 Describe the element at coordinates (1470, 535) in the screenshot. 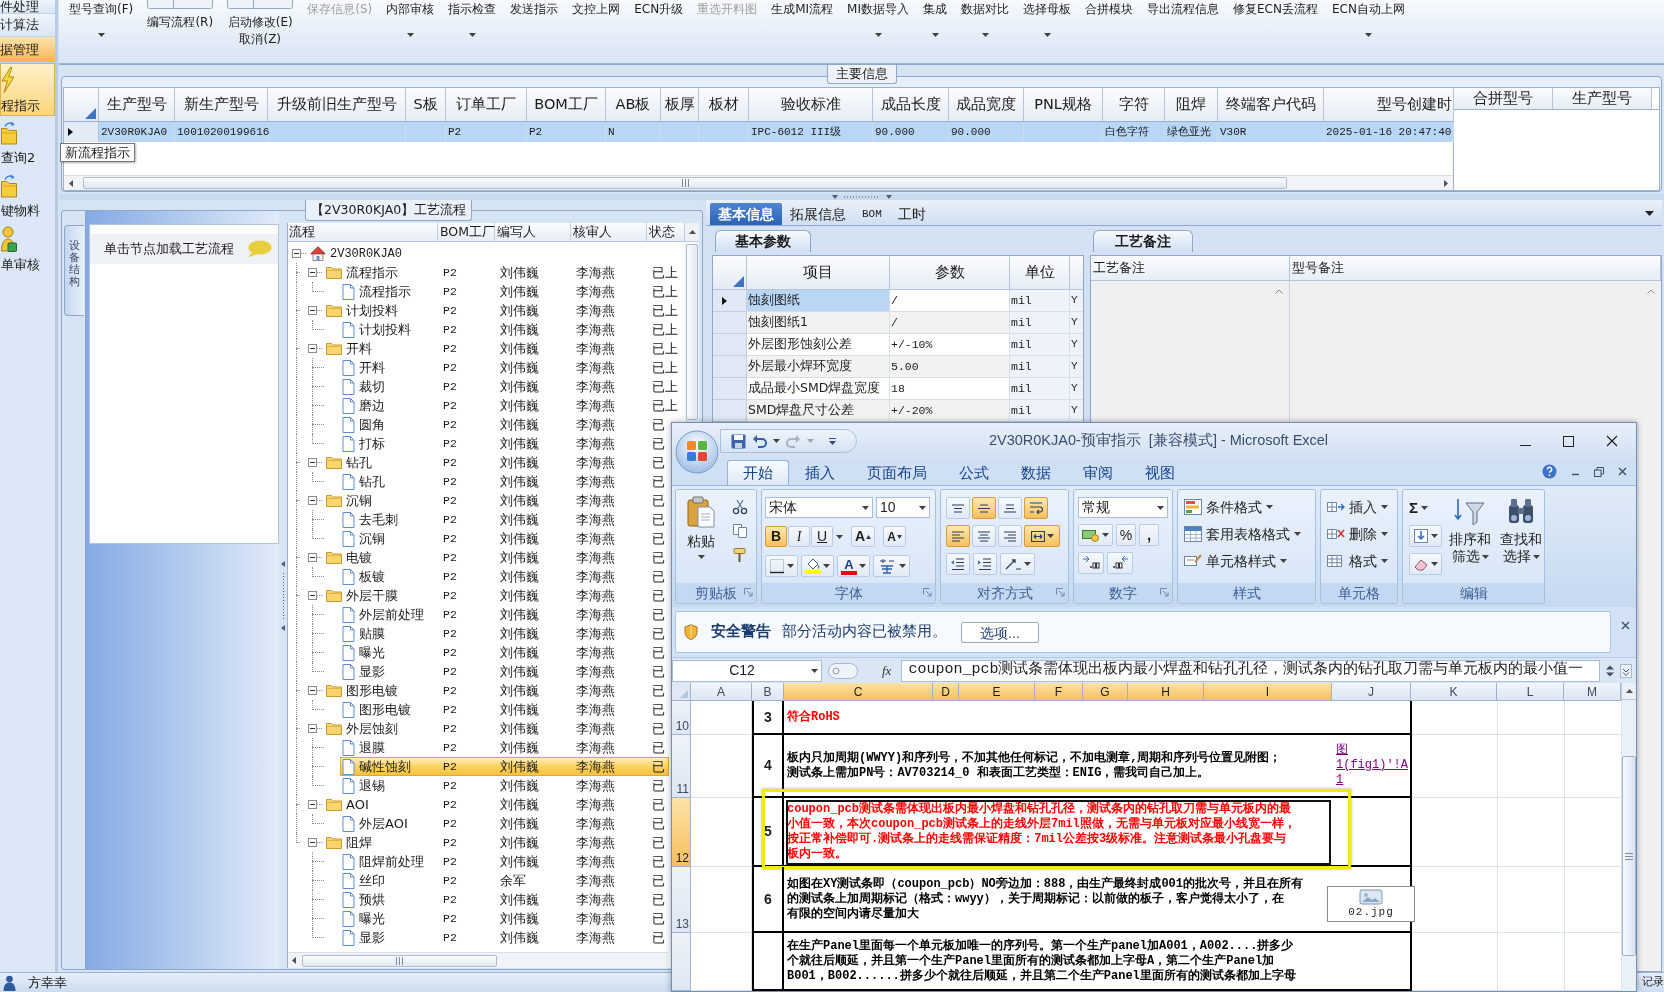

I see `sort-filter-button: 排序和 筛选` at that location.